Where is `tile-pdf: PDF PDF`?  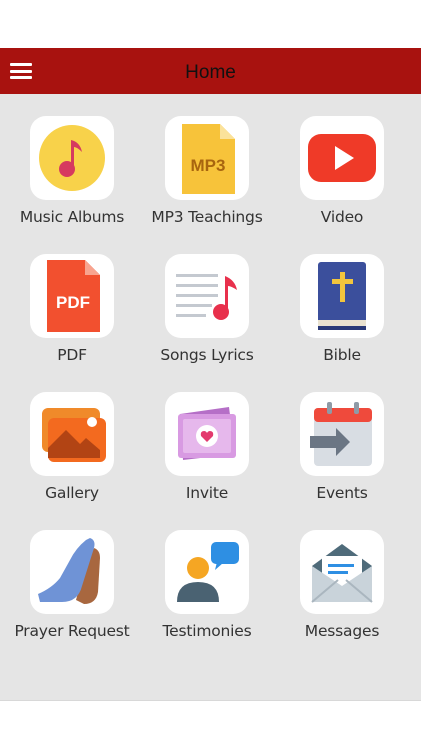 tile-pdf: PDF PDF is located at coordinates (72, 319).